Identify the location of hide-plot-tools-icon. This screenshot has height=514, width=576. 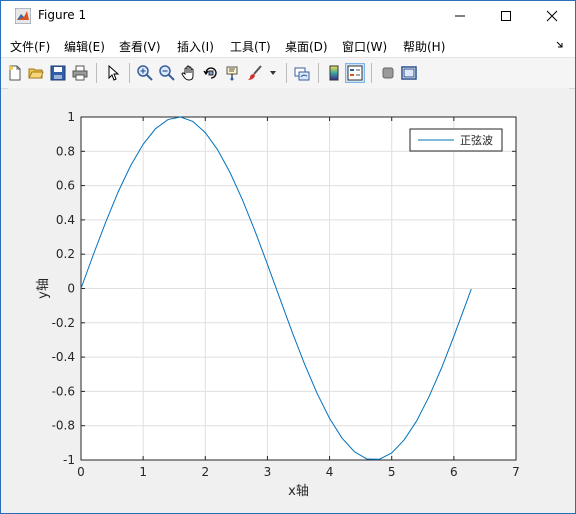
(388, 73).